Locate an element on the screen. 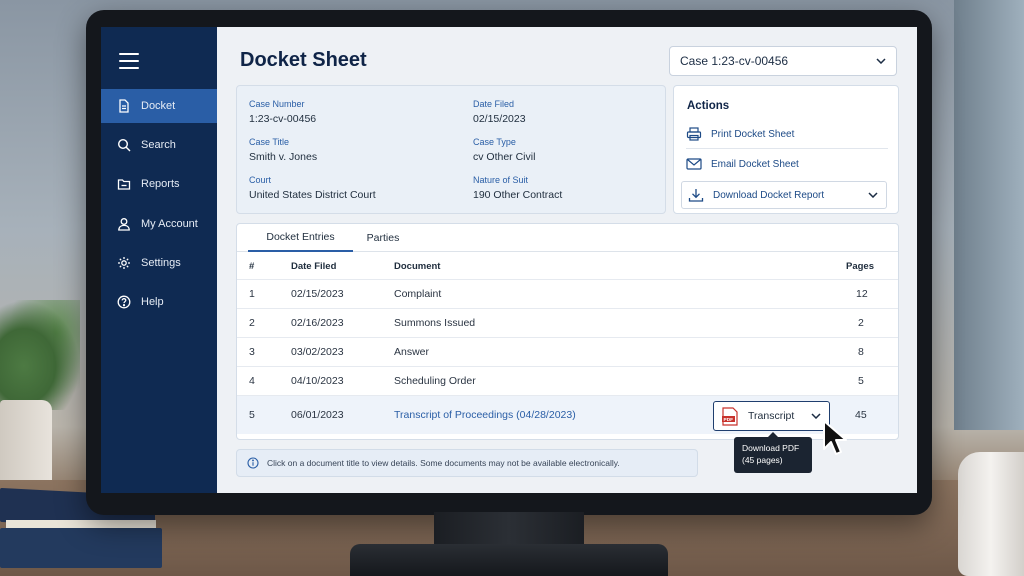 This screenshot has width=1024, height=576. sidebar-item-settings: Settings is located at coordinates (159, 263).